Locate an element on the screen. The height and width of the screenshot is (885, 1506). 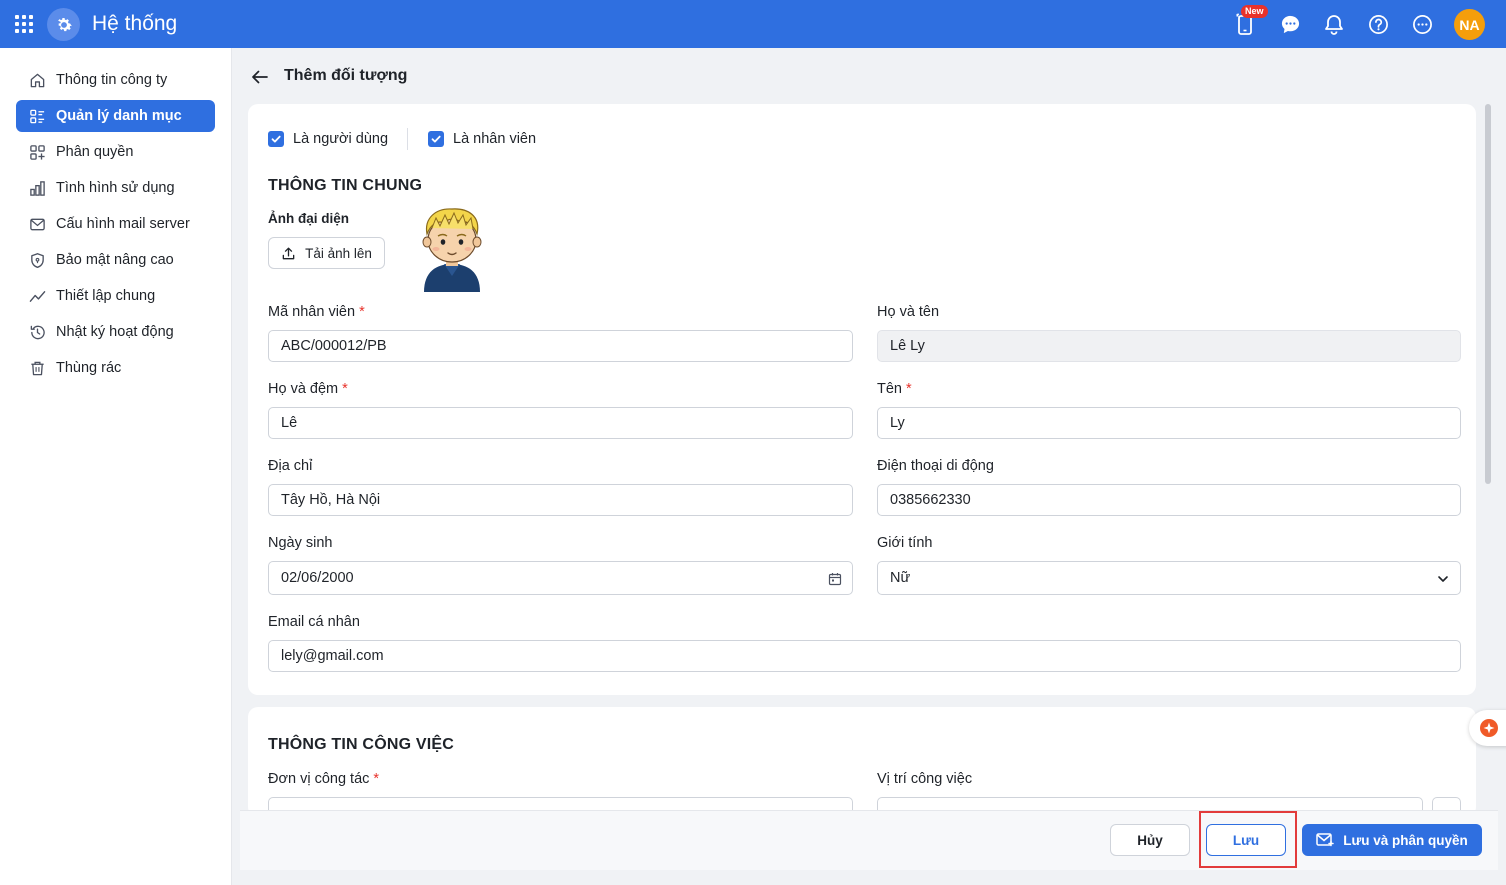
permission-icon is located at coordinates (37, 152).